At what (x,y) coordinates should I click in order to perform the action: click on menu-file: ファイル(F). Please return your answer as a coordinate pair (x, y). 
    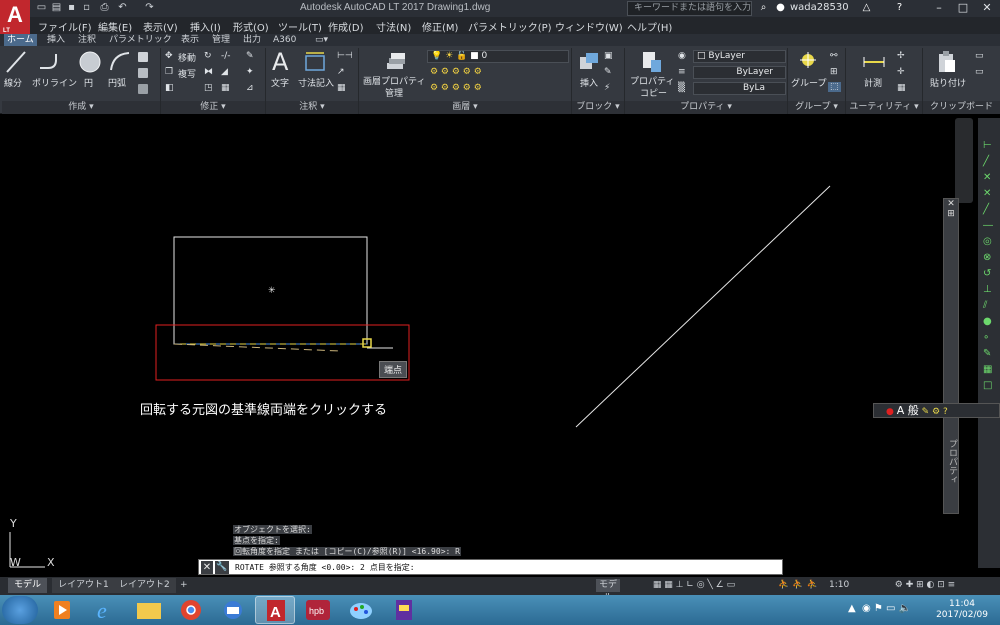
    Looking at the image, I should click on (65, 26).